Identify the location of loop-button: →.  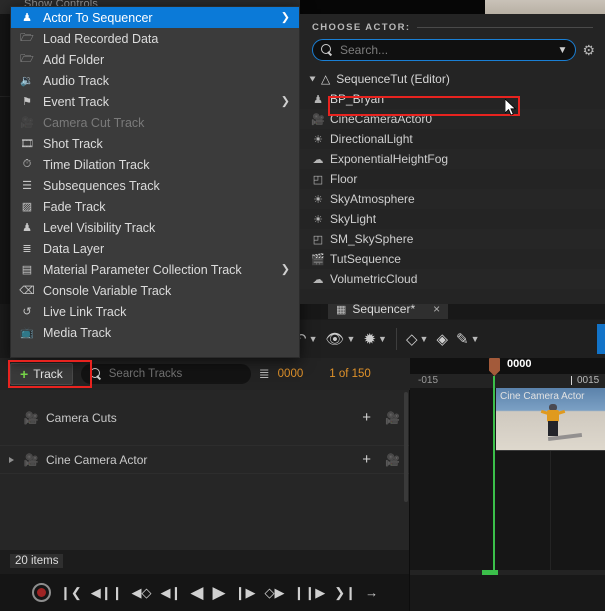
(371, 592).